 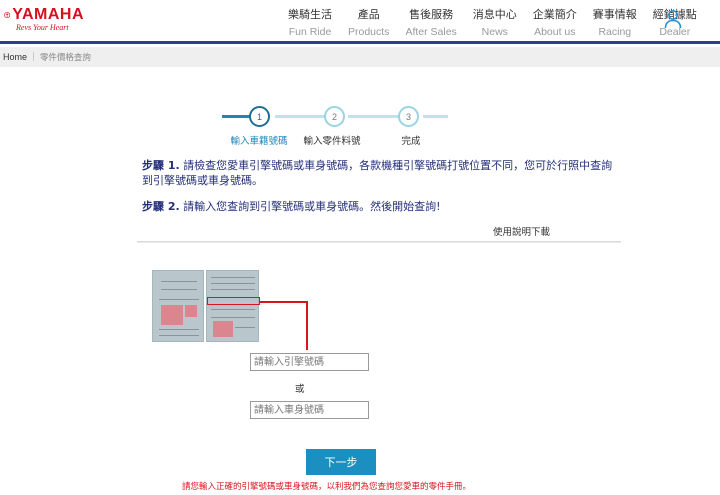 What do you see at coordinates (615, 23) in the screenshot?
I see `nav-item-racing: 賽事情報 Racing` at bounding box center [615, 23].